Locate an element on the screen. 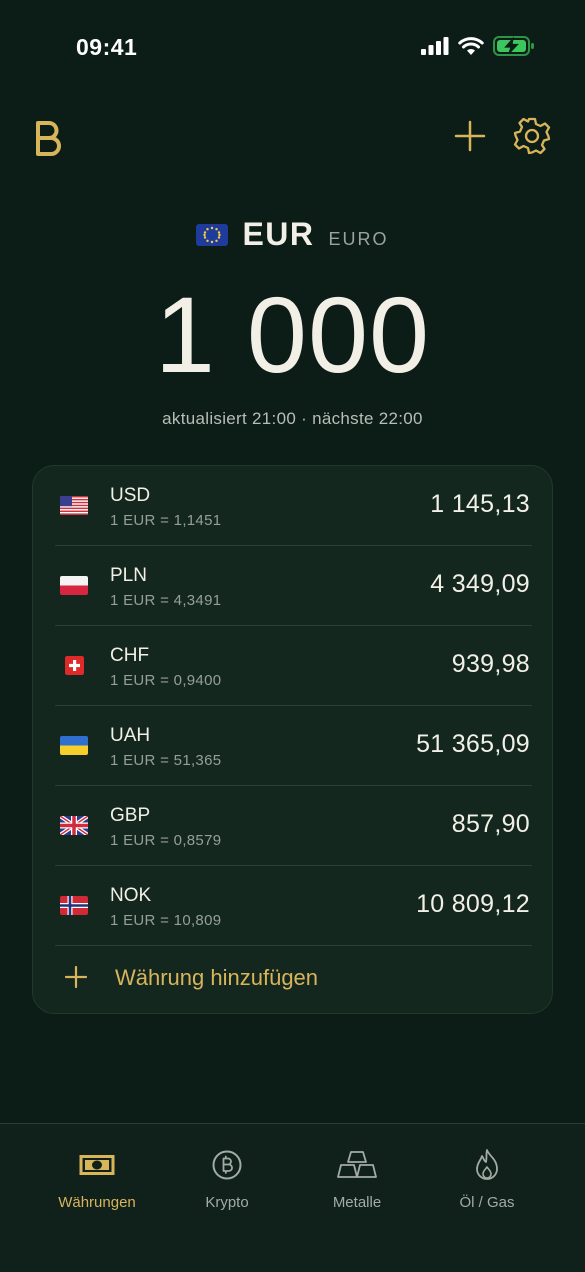 This screenshot has height=1272, width=585. status-time: 09:41 is located at coordinates (107, 47).